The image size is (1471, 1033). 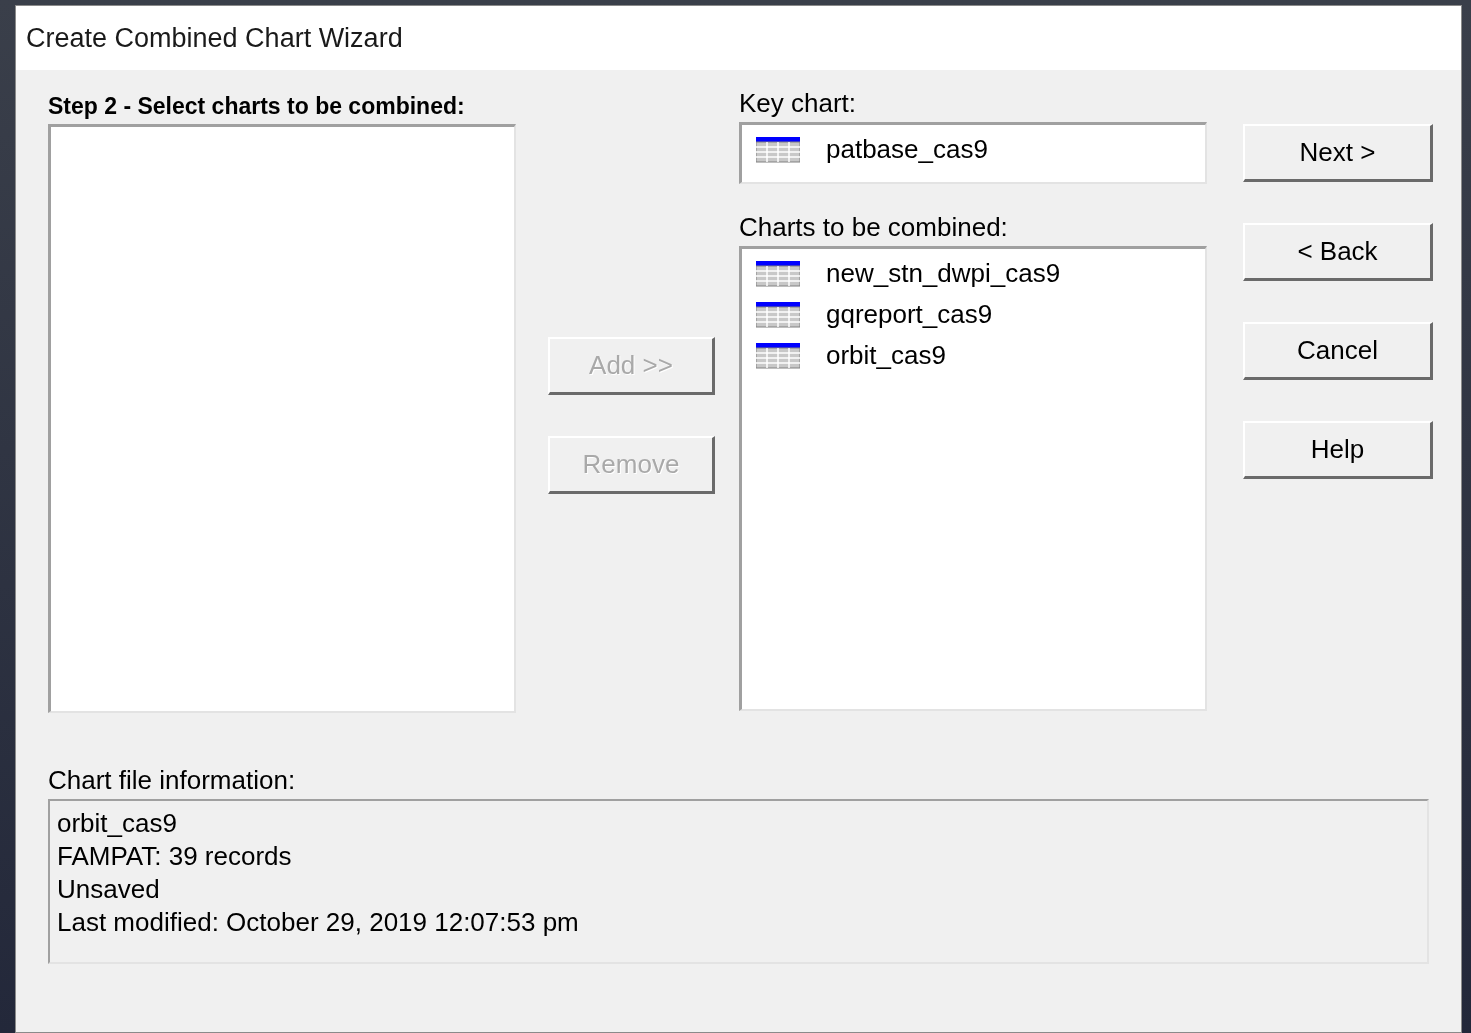 What do you see at coordinates (907, 149) in the screenshot?
I see `list-item: patbase_cas9` at bounding box center [907, 149].